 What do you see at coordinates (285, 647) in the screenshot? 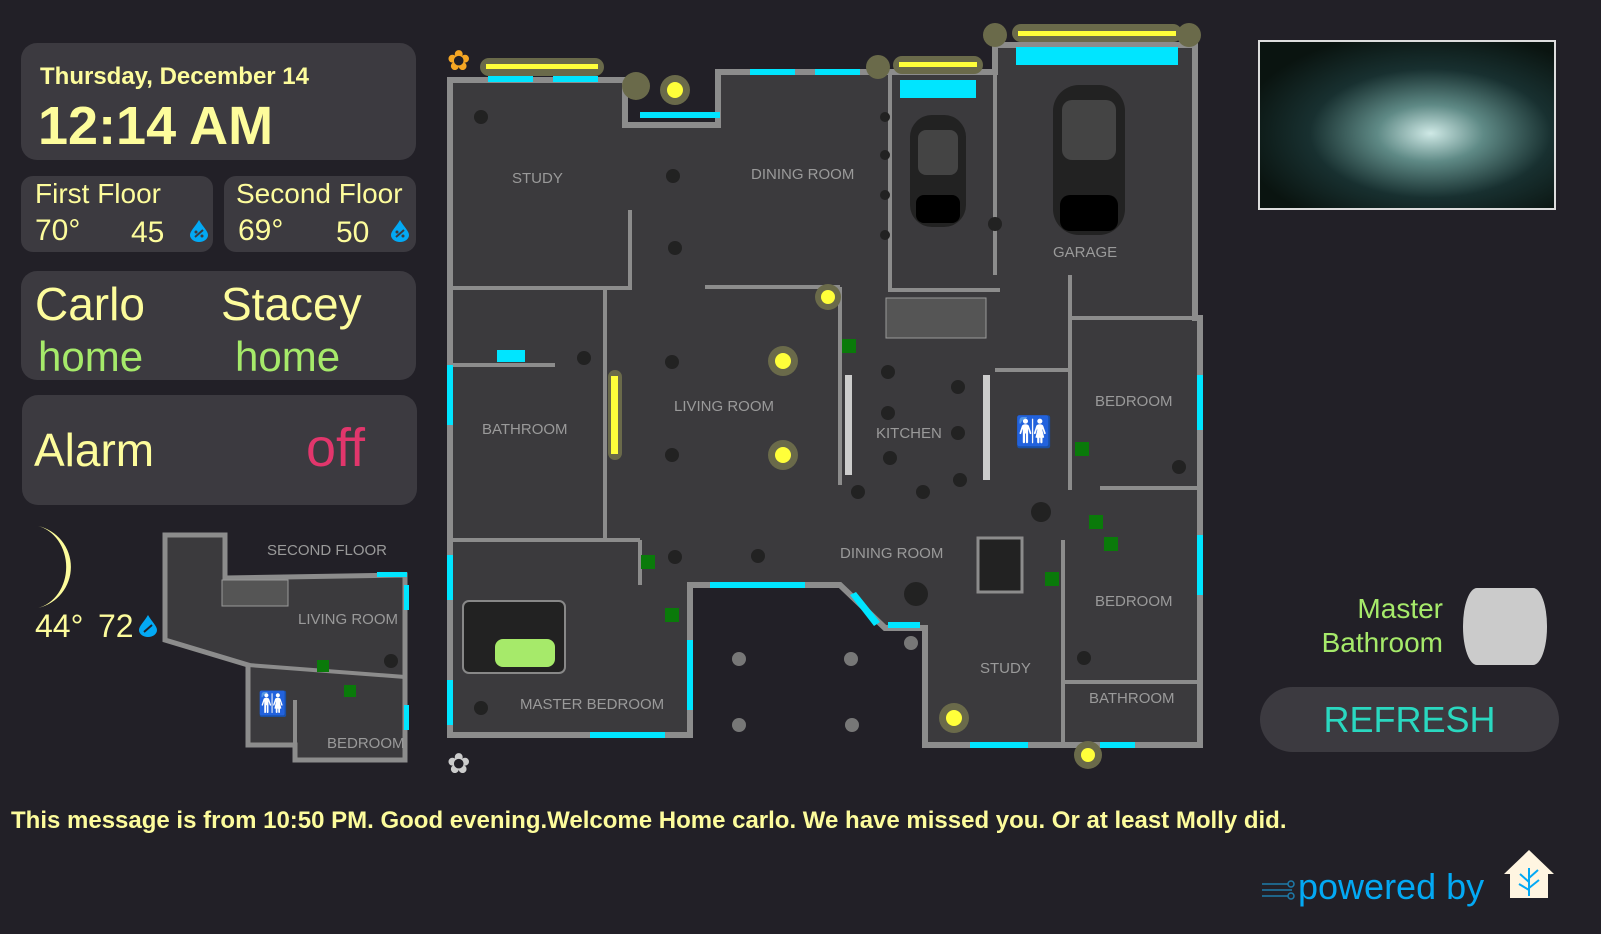
I see `second-floor-plan: 🚻 SECOND FLOOR LIVING ROOM BEDROOM` at bounding box center [285, 647].